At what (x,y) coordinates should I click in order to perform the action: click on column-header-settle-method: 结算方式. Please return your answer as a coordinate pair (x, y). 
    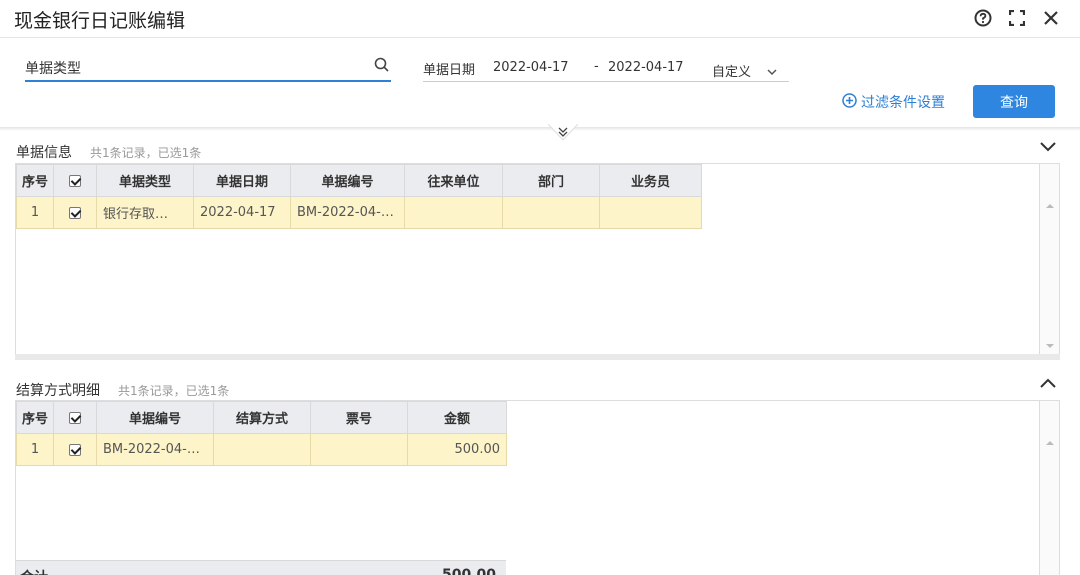
    Looking at the image, I should click on (262, 417).